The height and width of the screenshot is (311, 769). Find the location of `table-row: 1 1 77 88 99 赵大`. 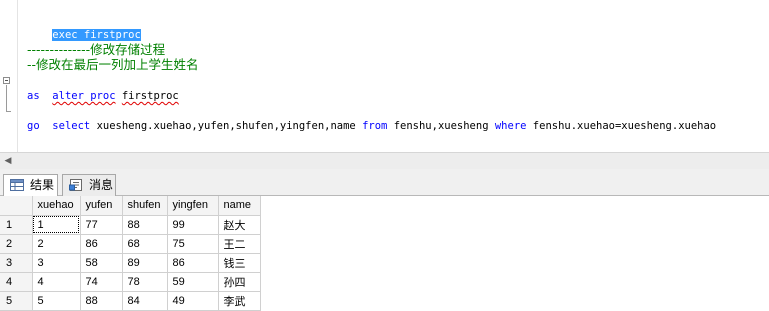

table-row: 1 1 77 88 99 赵大 is located at coordinates (130, 225).